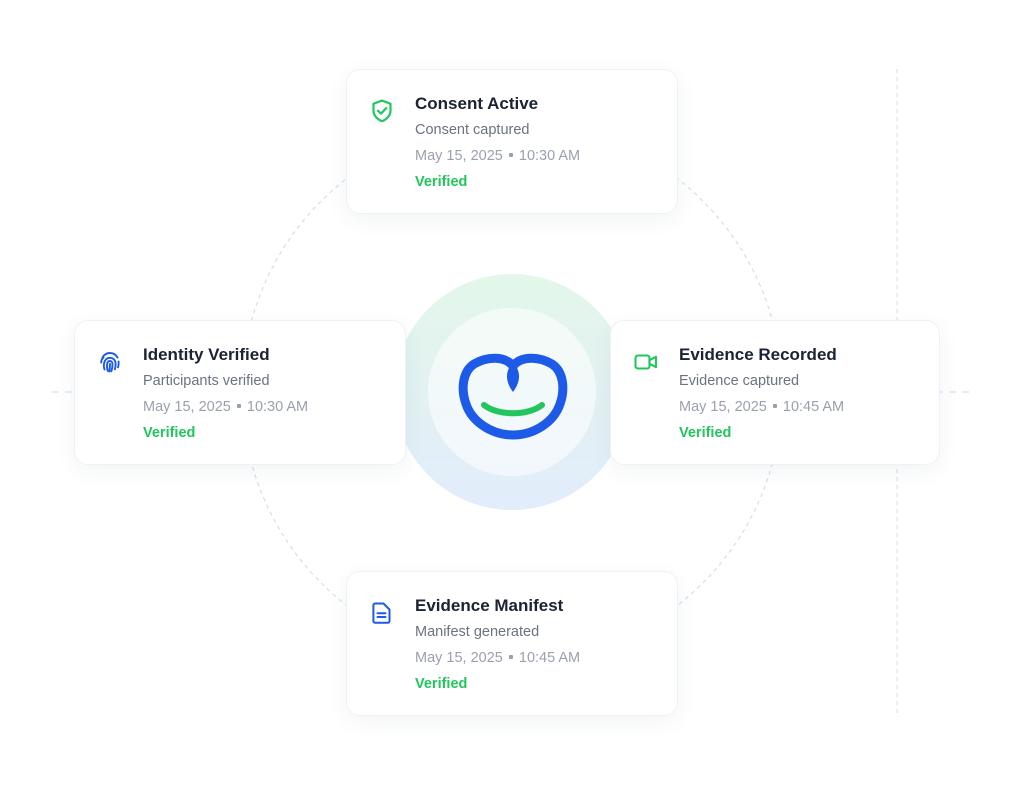 This screenshot has height=785, width=1024. What do you see at coordinates (758, 354) in the screenshot?
I see `card-title: Evidence Recorded` at bounding box center [758, 354].